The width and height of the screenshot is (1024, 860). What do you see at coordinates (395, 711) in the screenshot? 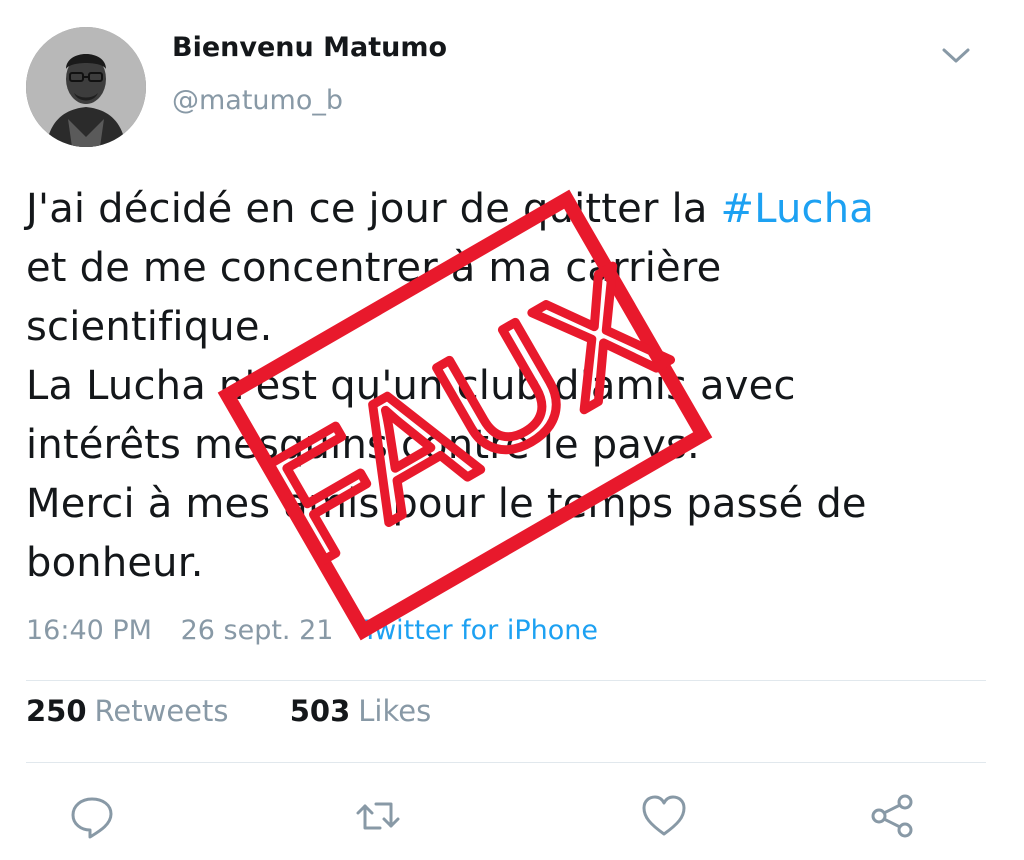
I see `likes-label: Likes` at bounding box center [395, 711].